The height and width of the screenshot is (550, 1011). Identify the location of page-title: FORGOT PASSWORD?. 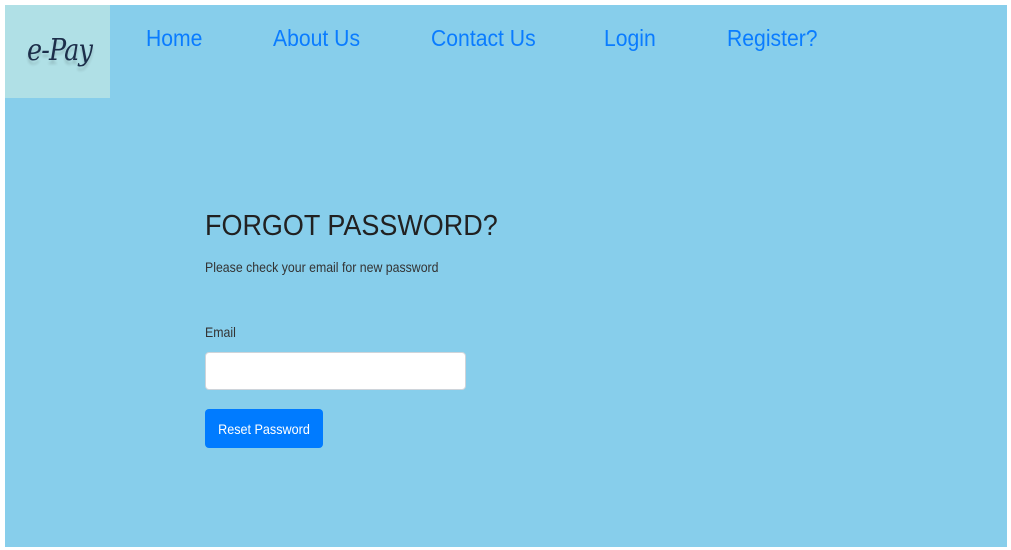
(351, 226).